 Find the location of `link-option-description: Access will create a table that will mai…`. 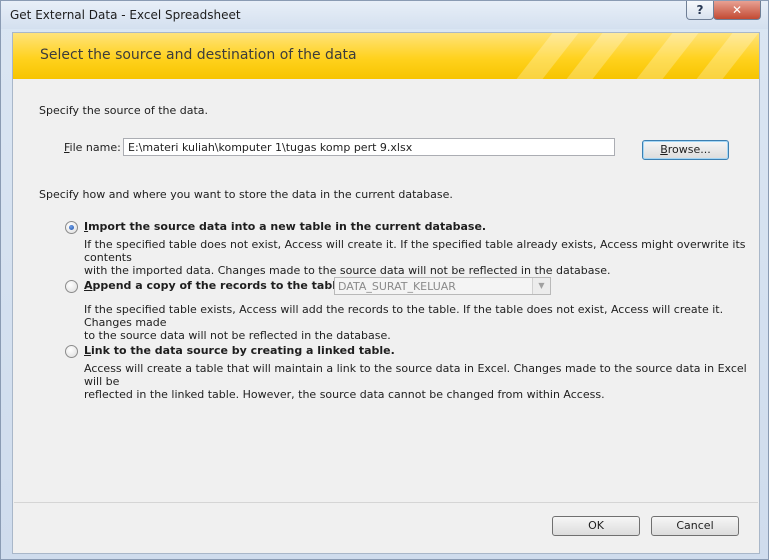

link-option-description: Access will create a table that will mai… is located at coordinates (415, 381).